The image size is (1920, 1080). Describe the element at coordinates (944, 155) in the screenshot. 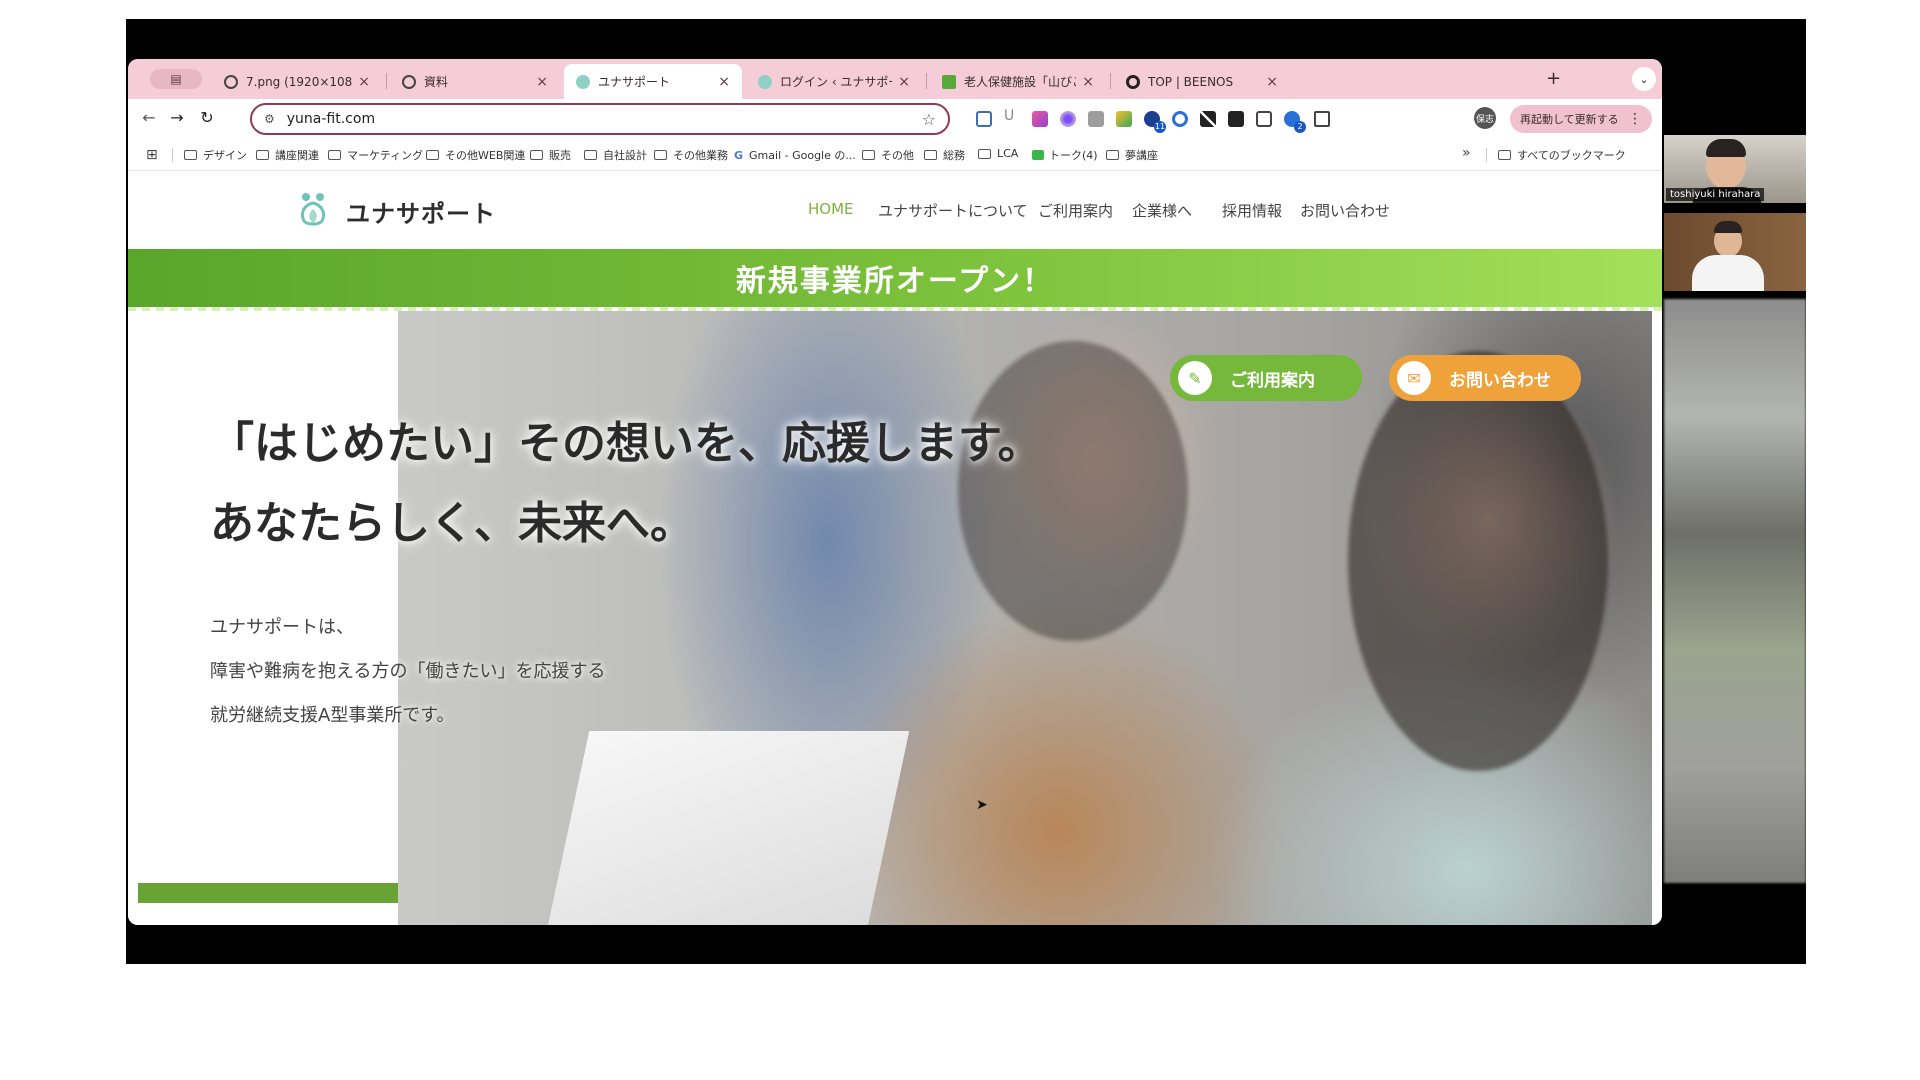

I see `bookmark-folder: 総務` at that location.